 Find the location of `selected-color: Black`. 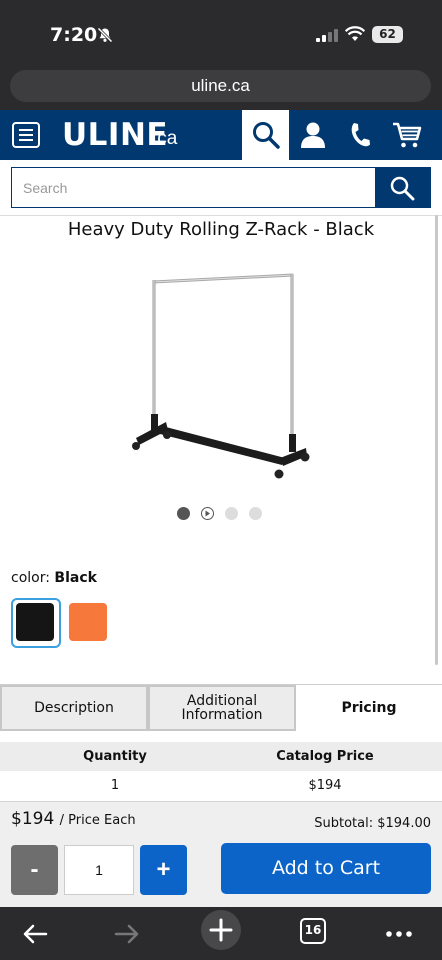

selected-color: Black is located at coordinates (75, 578).